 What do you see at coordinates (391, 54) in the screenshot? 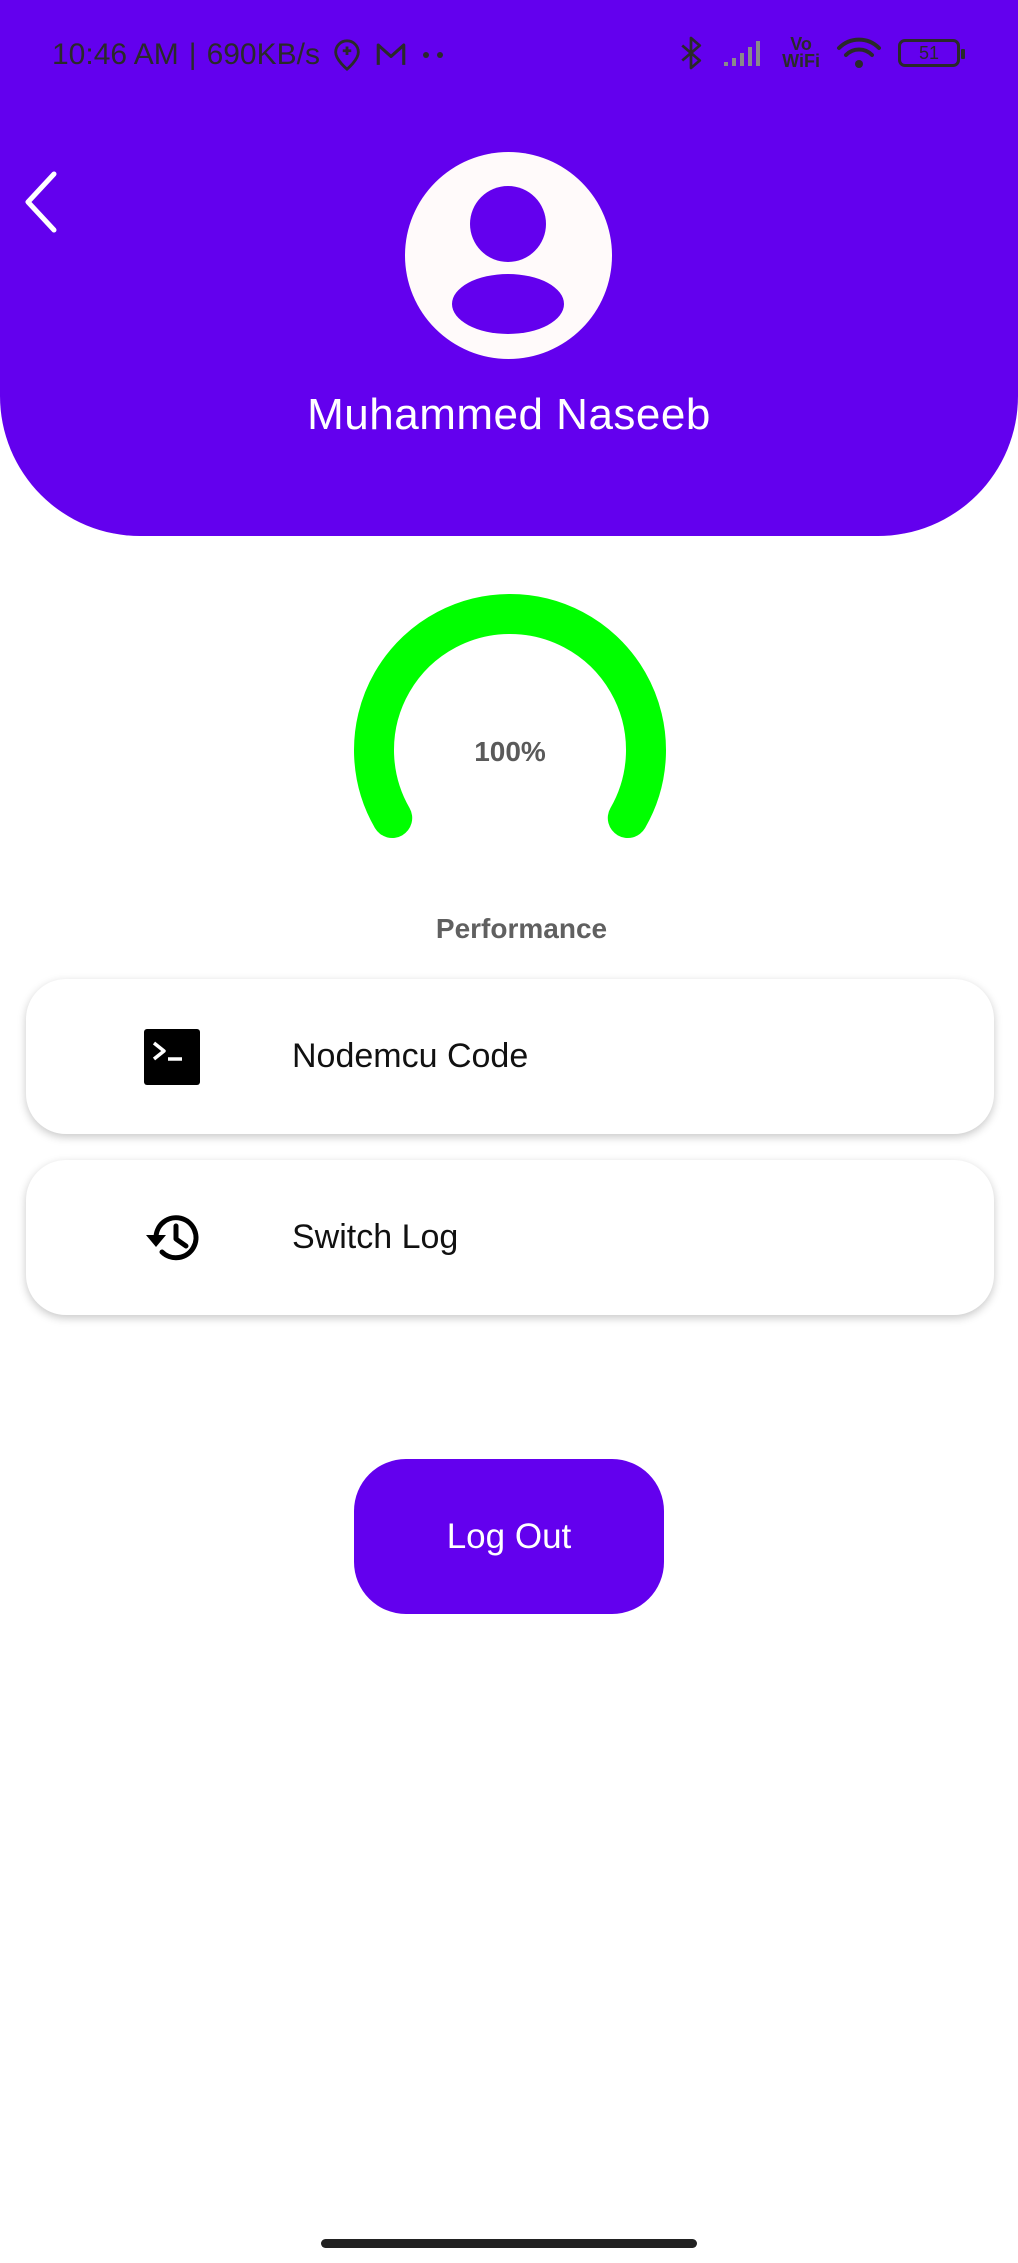
I see `gmail-icon` at bounding box center [391, 54].